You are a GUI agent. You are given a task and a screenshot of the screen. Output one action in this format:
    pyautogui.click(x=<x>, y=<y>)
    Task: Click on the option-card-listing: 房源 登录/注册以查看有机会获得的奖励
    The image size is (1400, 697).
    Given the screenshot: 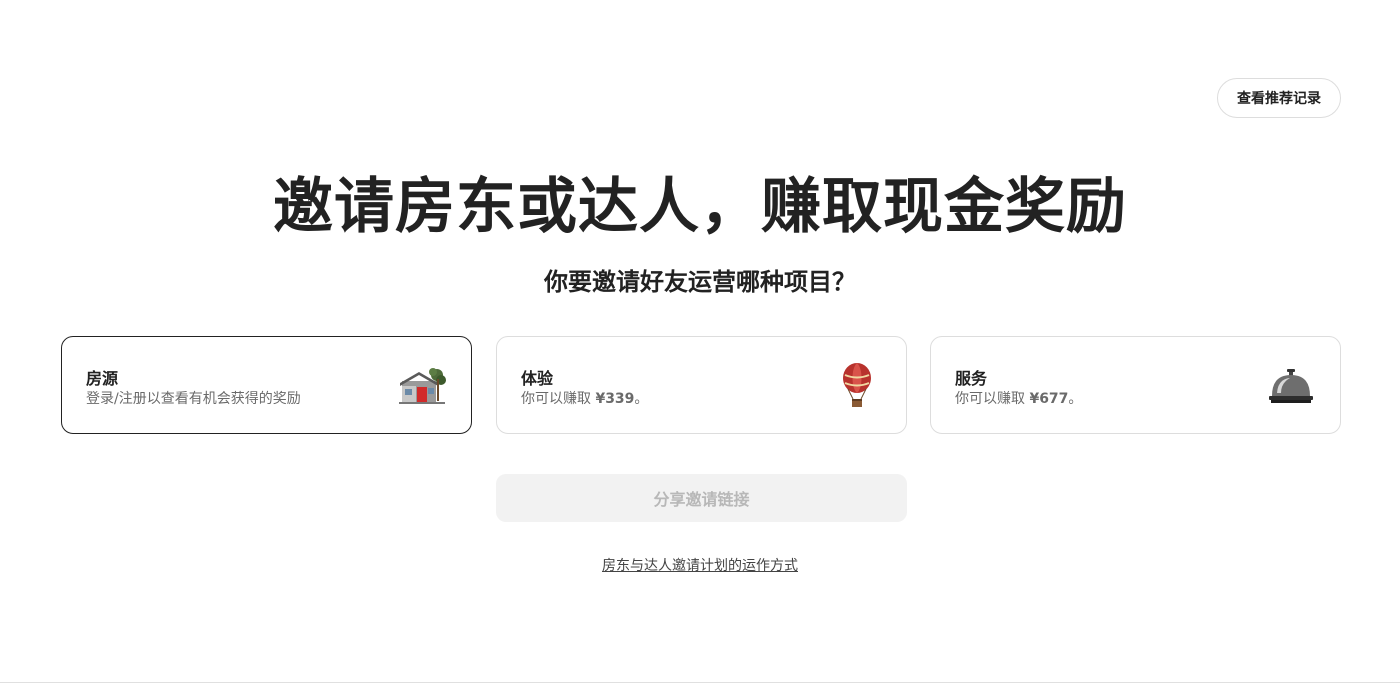 What is the action you would take?
    pyautogui.click(x=266, y=385)
    